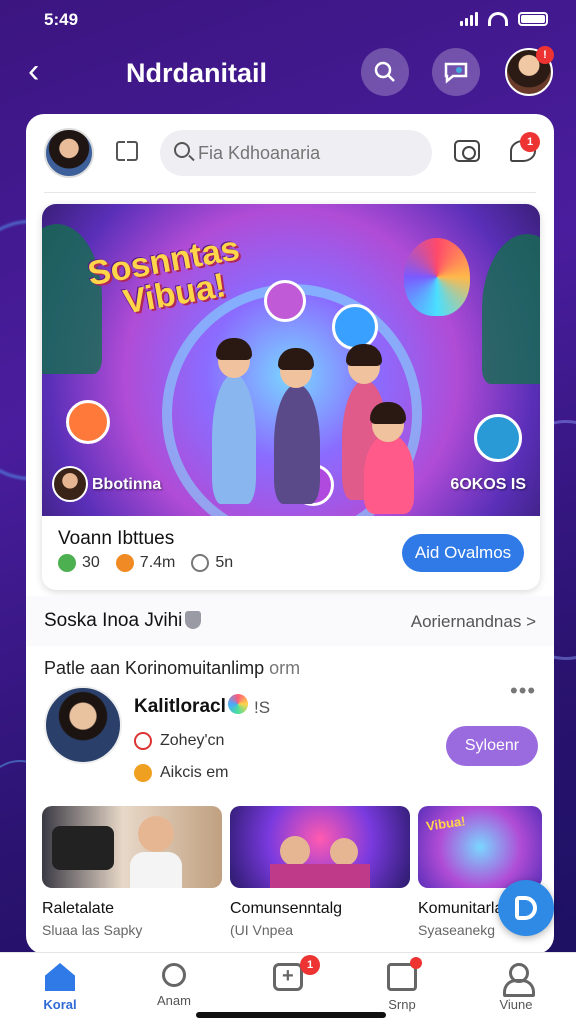  I want to click on user-icon, so click(518, 980).